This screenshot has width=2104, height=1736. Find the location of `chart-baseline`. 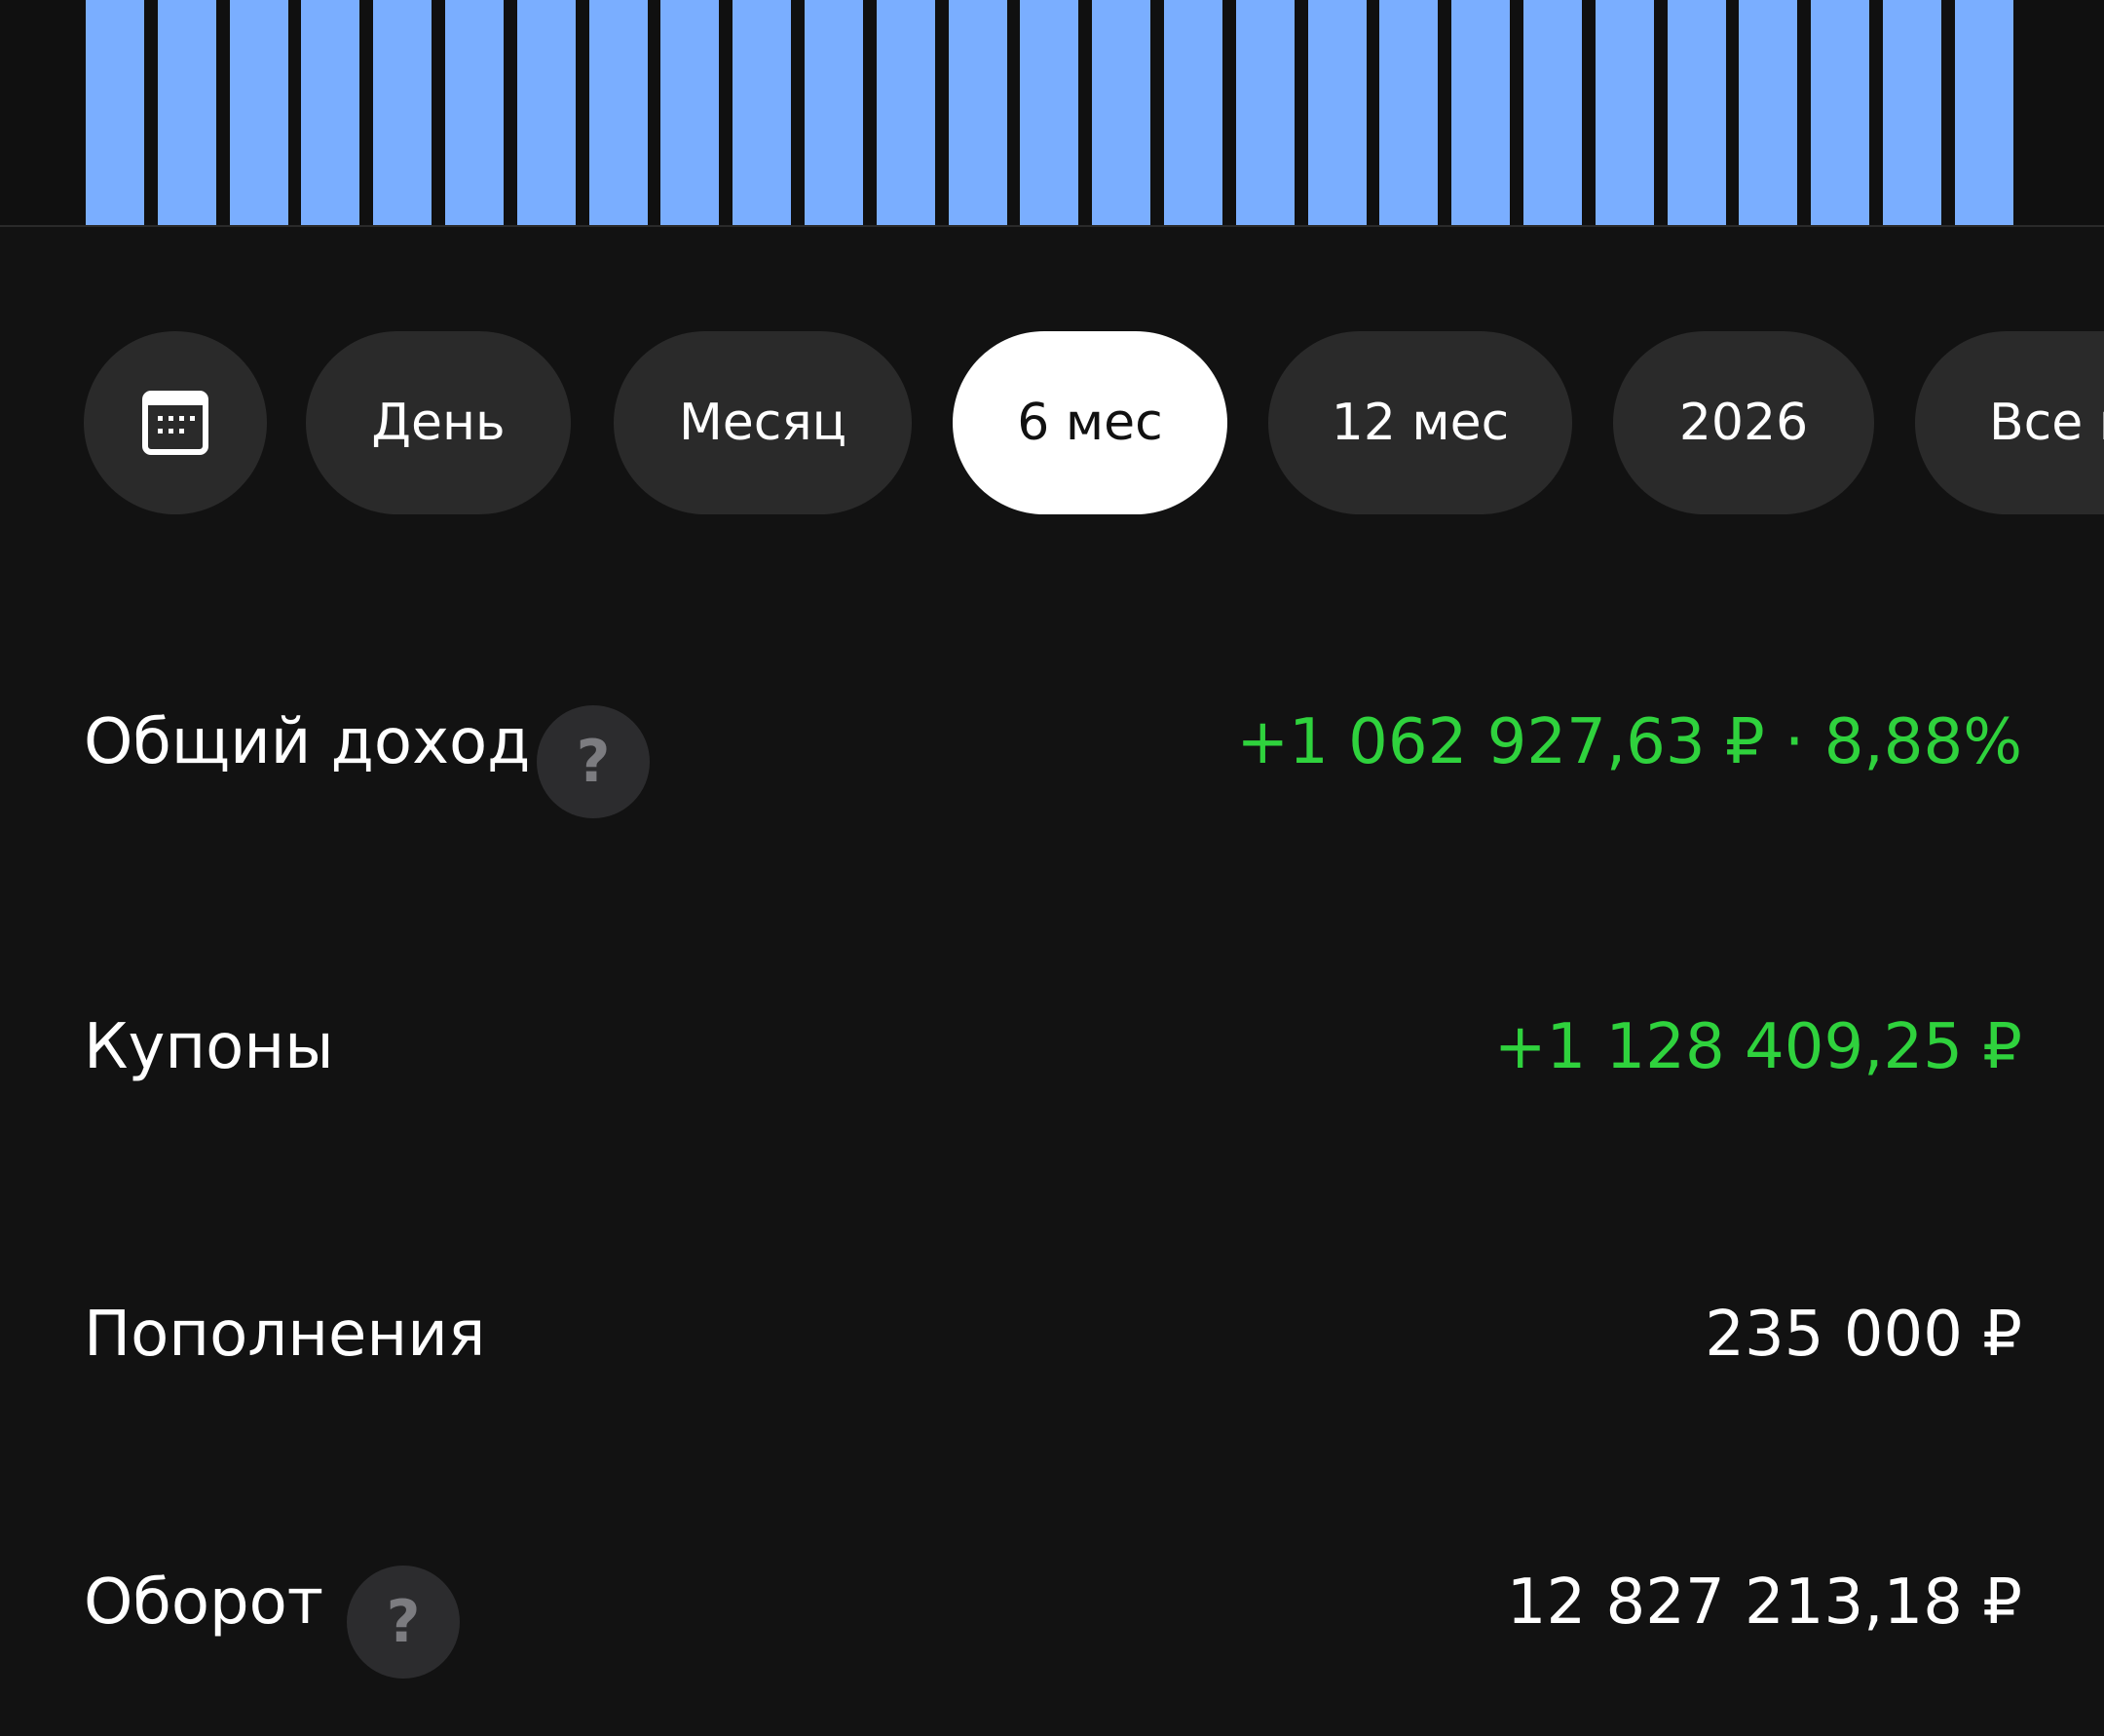

chart-baseline is located at coordinates (1052, 226).